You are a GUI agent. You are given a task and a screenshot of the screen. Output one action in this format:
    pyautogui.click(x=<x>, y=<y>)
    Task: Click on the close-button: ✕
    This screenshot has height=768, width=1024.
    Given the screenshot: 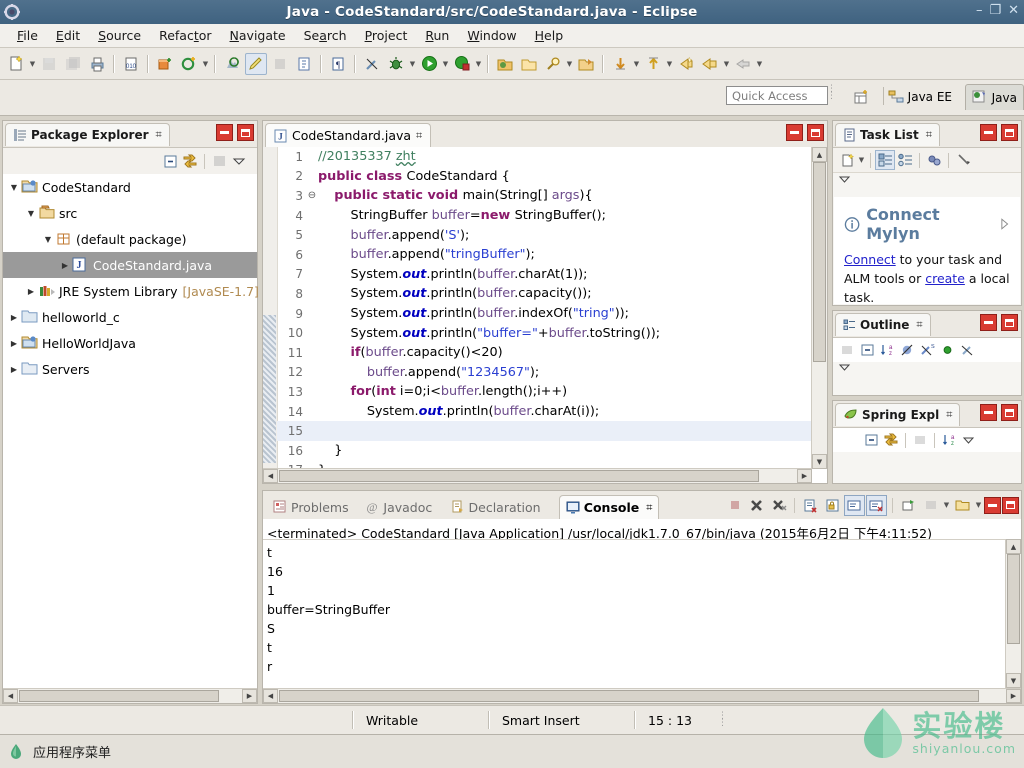 What is the action you would take?
    pyautogui.click(x=1013, y=10)
    